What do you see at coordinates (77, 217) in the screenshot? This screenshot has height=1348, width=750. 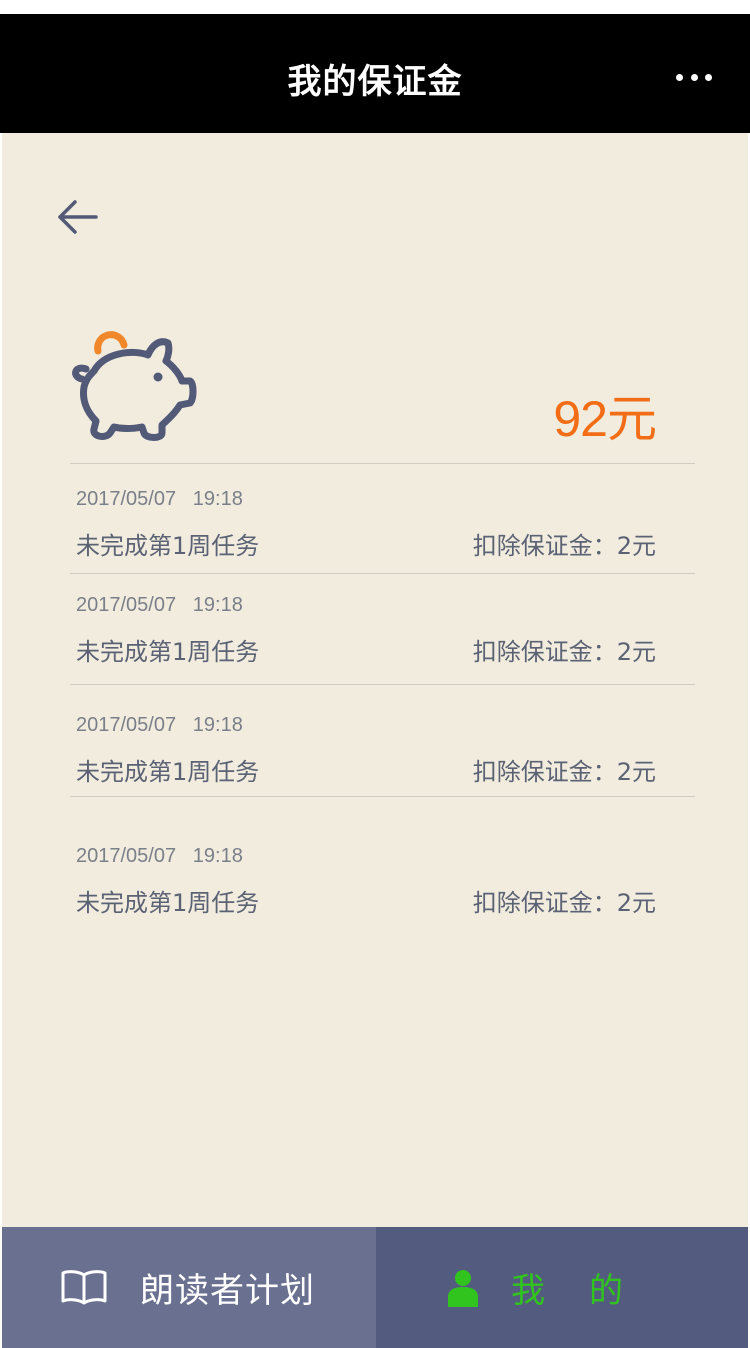 I see `back-arrow-icon` at bounding box center [77, 217].